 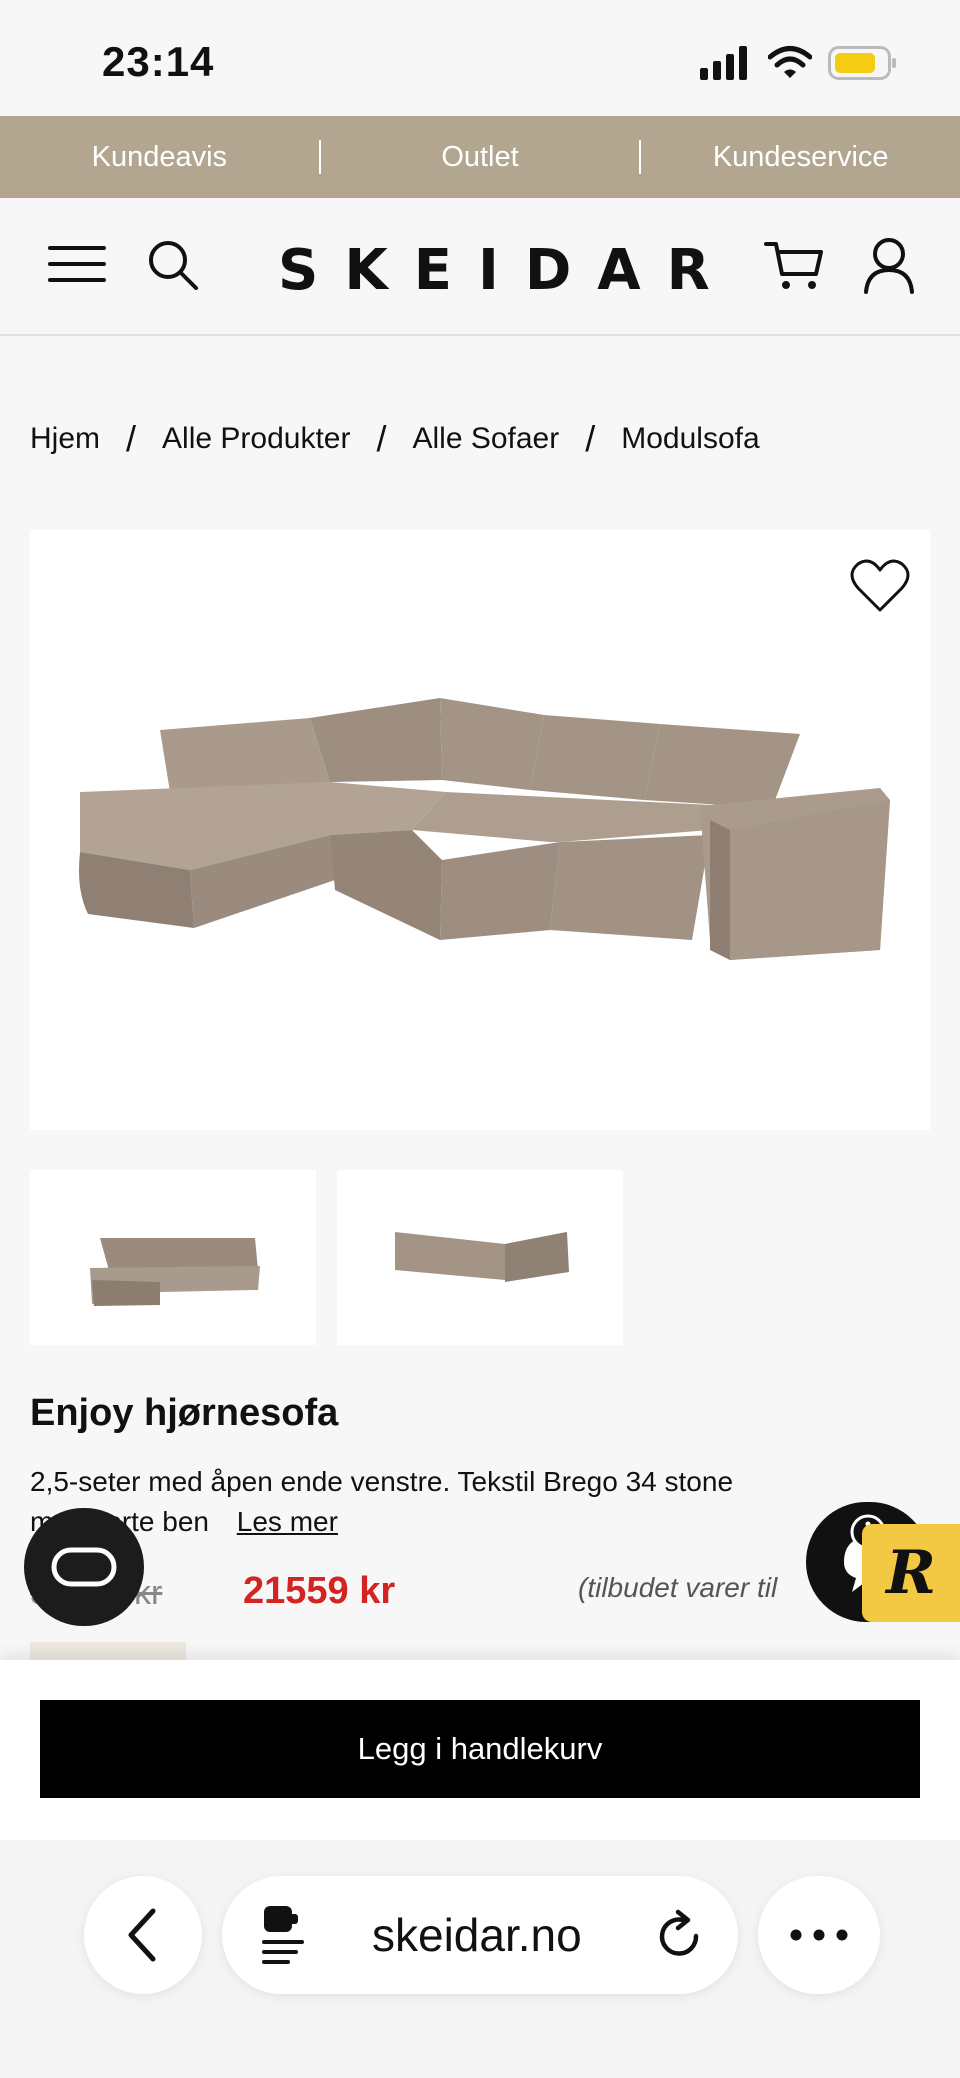 What do you see at coordinates (681, 1935) in the screenshot?
I see `reload-icon` at bounding box center [681, 1935].